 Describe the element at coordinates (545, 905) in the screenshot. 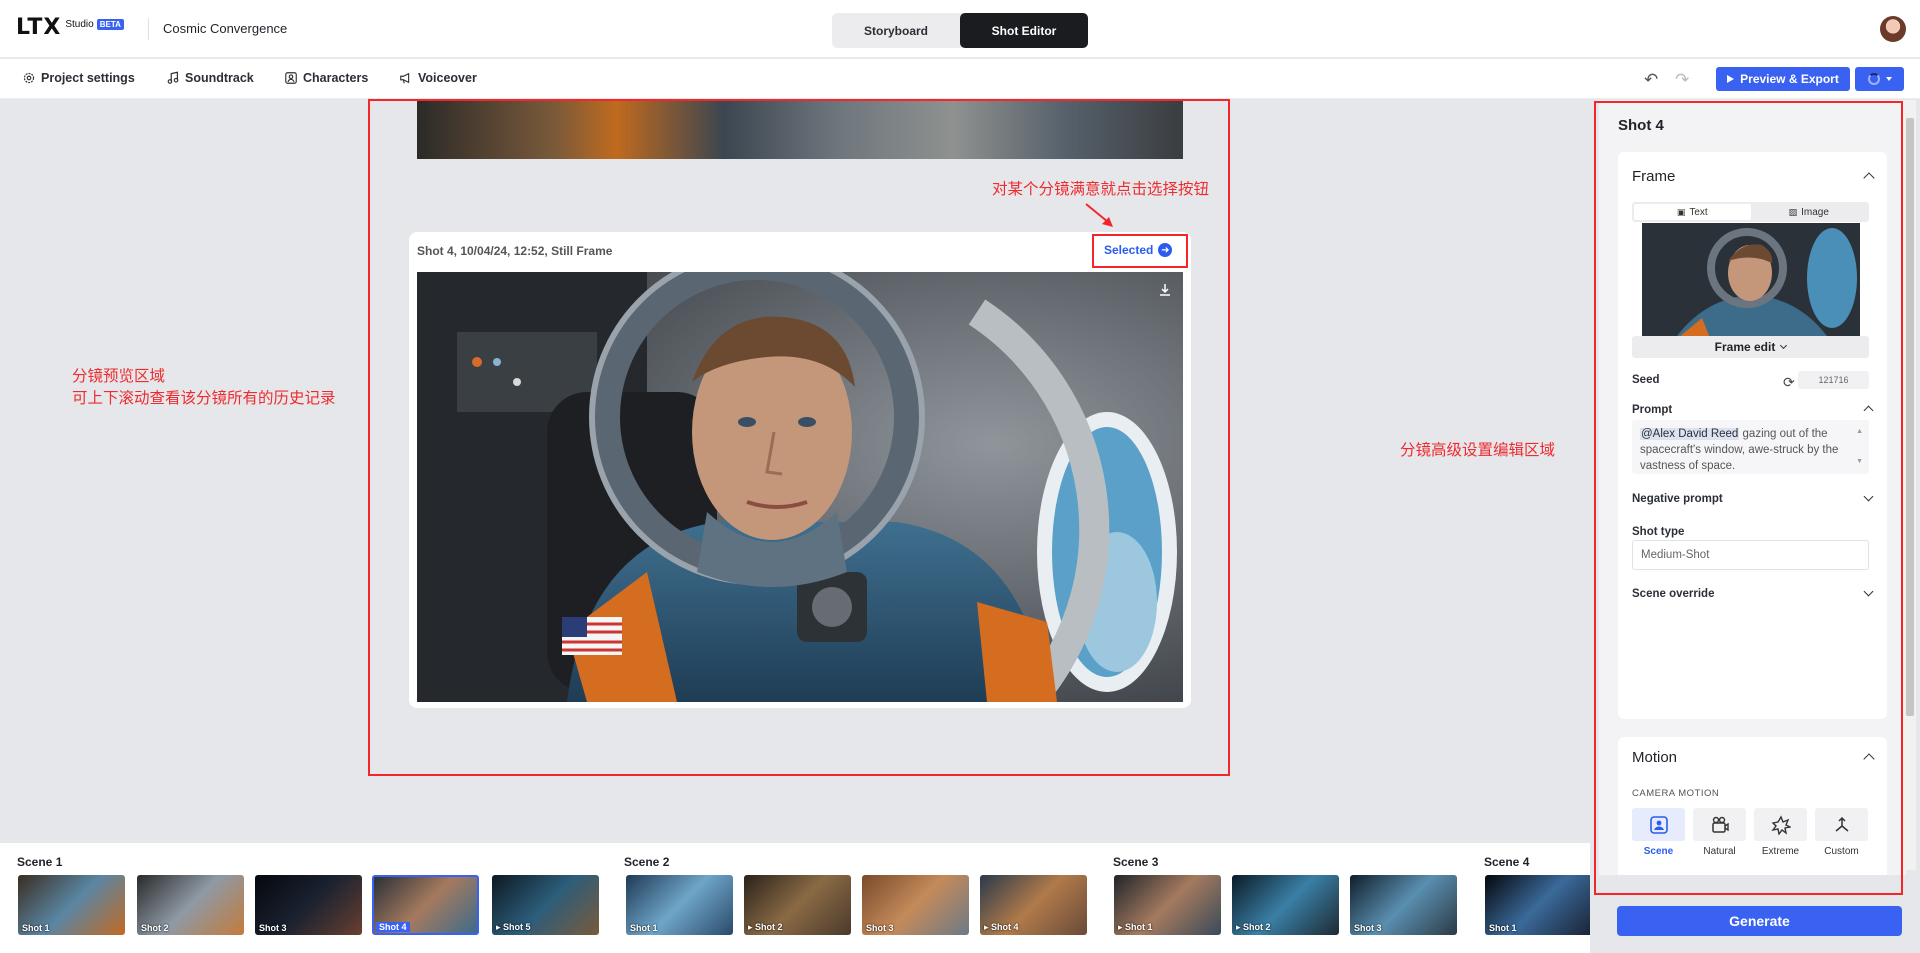

I see `shot-thumbnail: ▸ Shot 5` at that location.